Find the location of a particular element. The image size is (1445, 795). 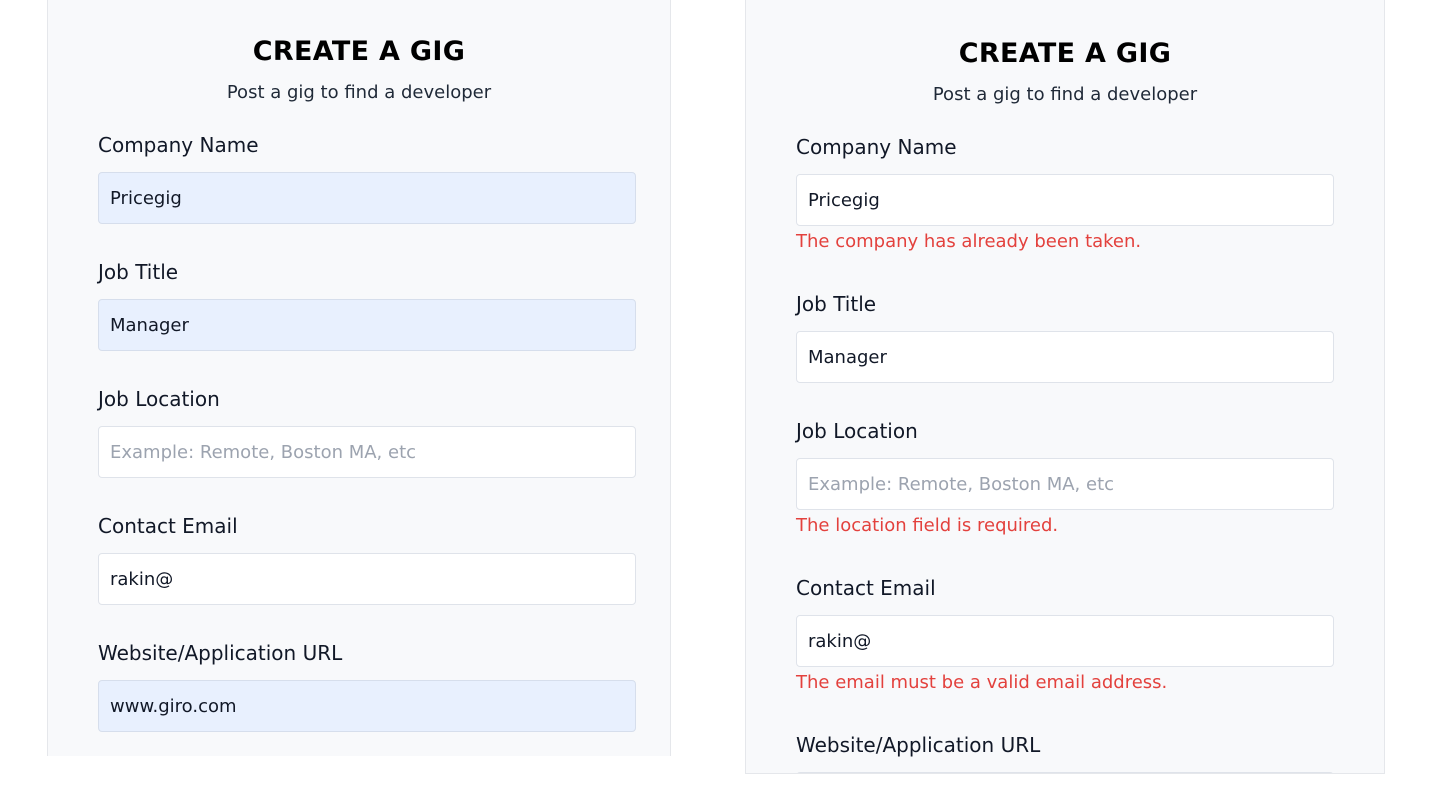

company-name-error: The company has already been taken. is located at coordinates (969, 241).